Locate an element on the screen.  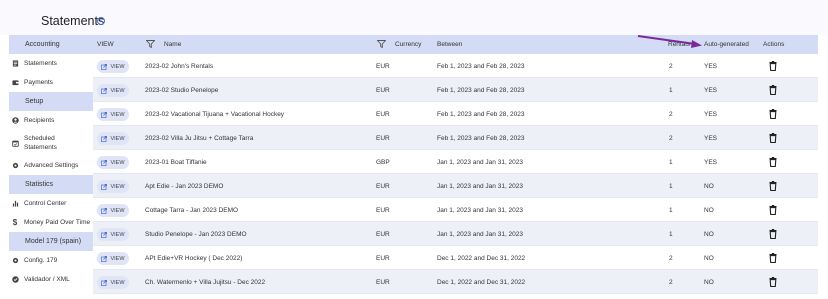
sidebar-item-payments: Payments is located at coordinates (51, 82).